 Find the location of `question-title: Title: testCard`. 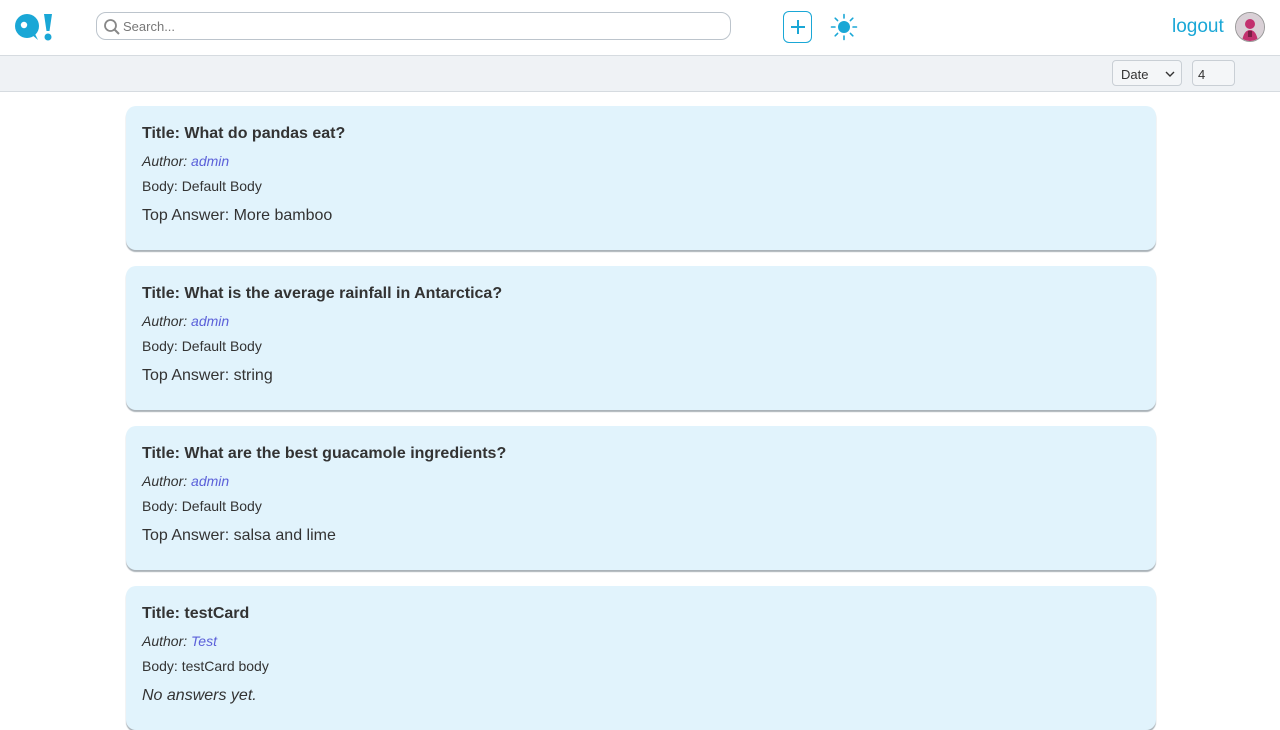

question-title: Title: testCard is located at coordinates (196, 613).